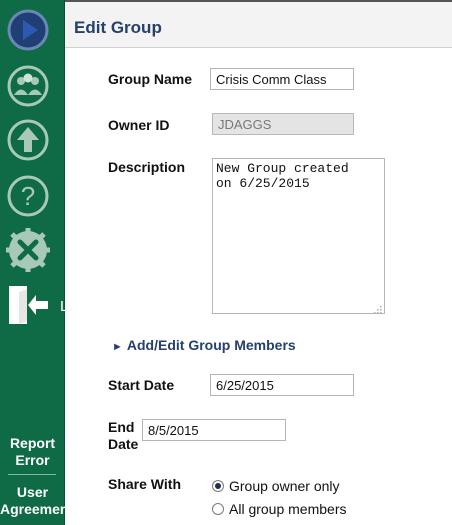 Image resolution: width=452 pixels, height=525 pixels. What do you see at coordinates (64, 306) in the screenshot?
I see `logout-label-fragment: L` at bounding box center [64, 306].